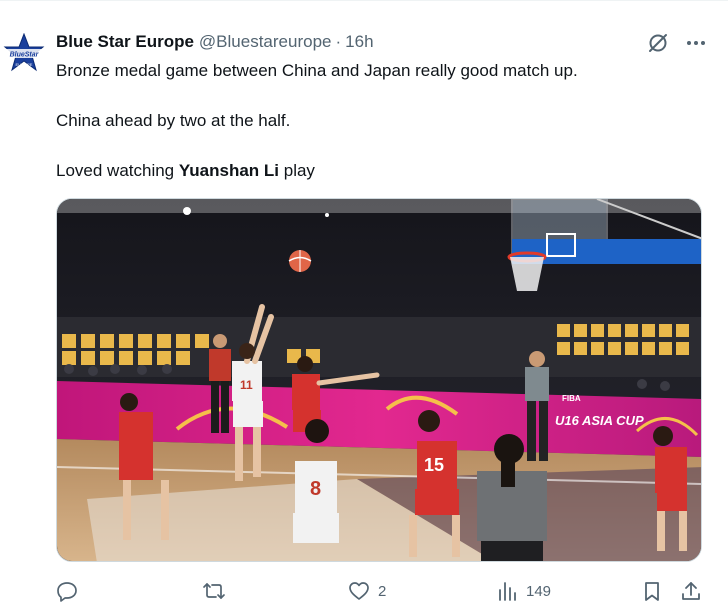 This screenshot has width=728, height=615. I want to click on author-display-name: Blue Star Europe, so click(125, 42).